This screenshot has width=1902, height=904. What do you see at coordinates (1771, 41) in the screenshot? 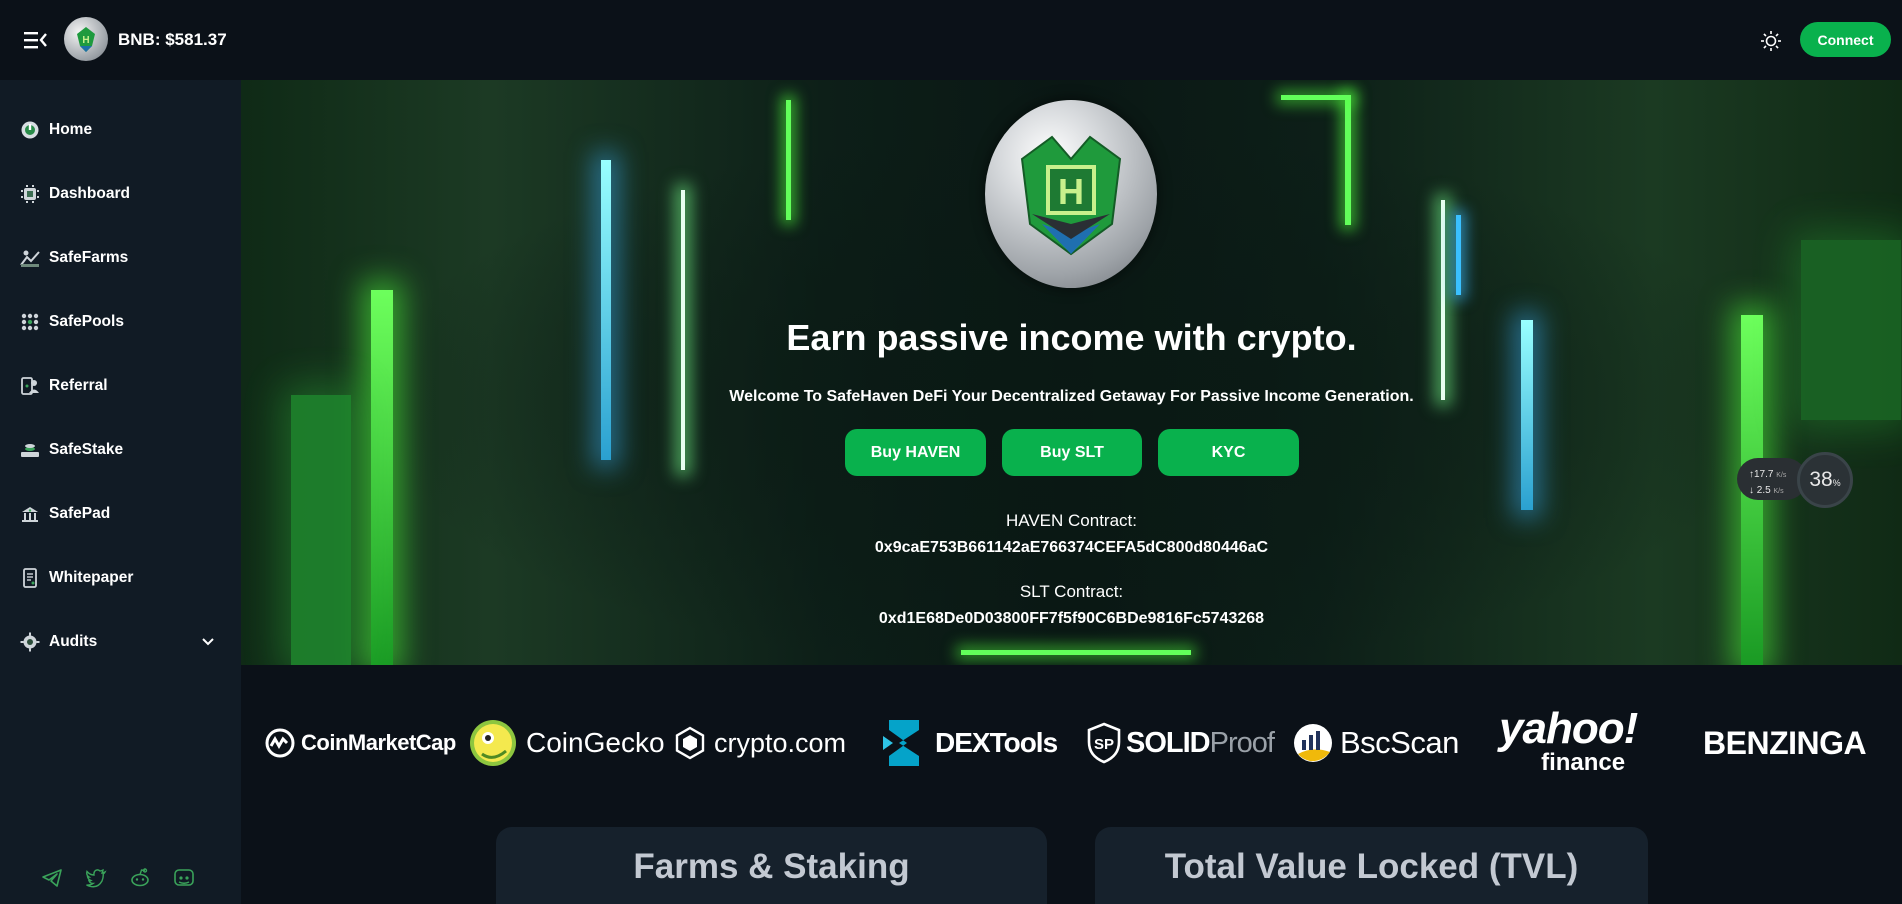
I see `sun-icon` at bounding box center [1771, 41].